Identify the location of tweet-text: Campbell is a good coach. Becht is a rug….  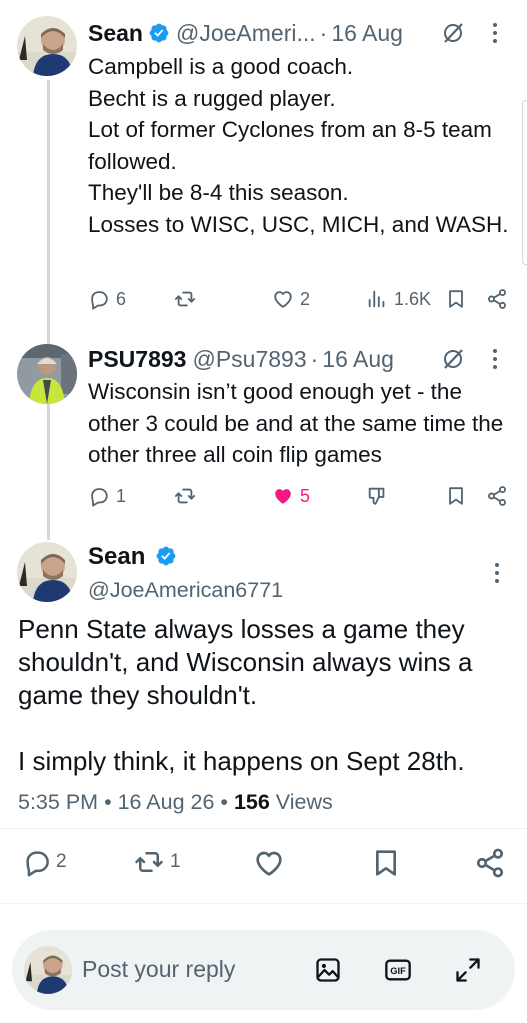
(298, 145).